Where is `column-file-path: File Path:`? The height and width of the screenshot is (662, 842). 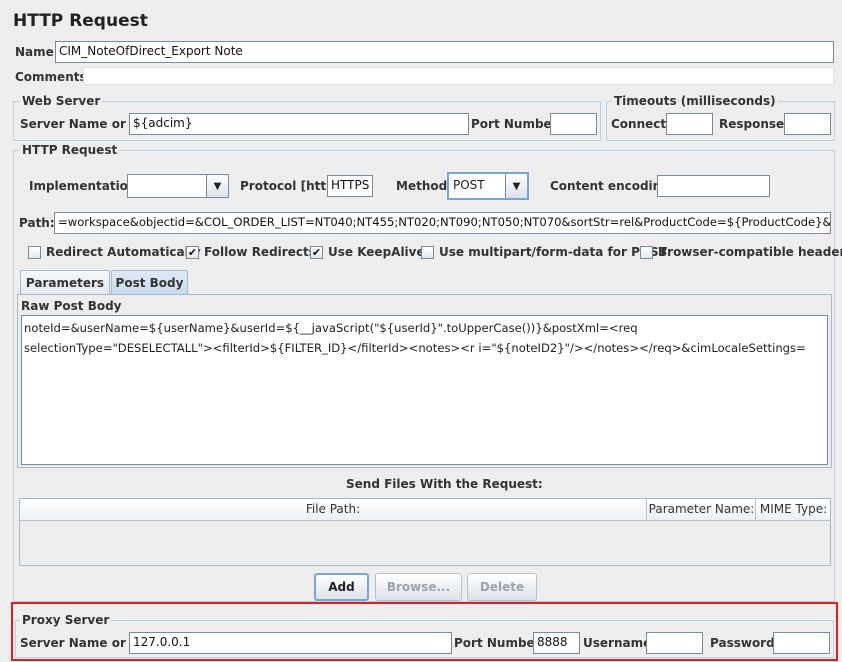
column-file-path: File Path: is located at coordinates (333, 509).